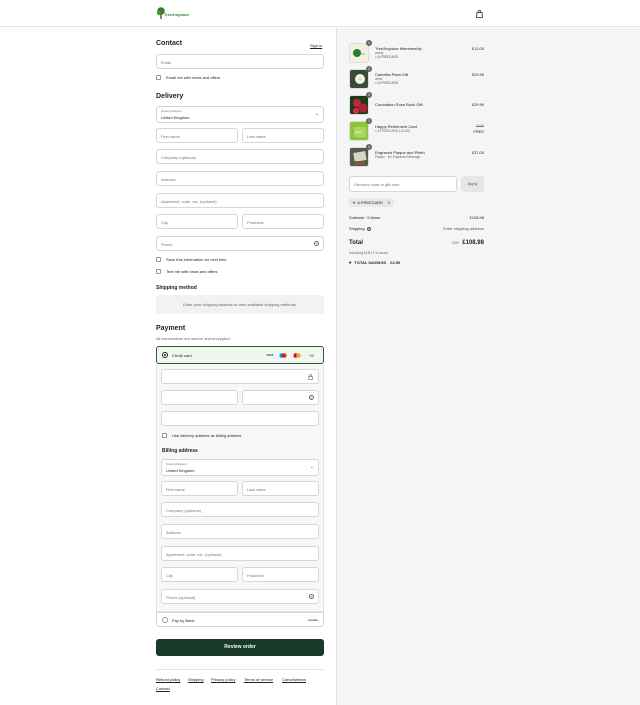 The width and height of the screenshot is (640, 705). Describe the element at coordinates (280, 574) in the screenshot. I see `billing-postcode-field: Postcode` at that location.